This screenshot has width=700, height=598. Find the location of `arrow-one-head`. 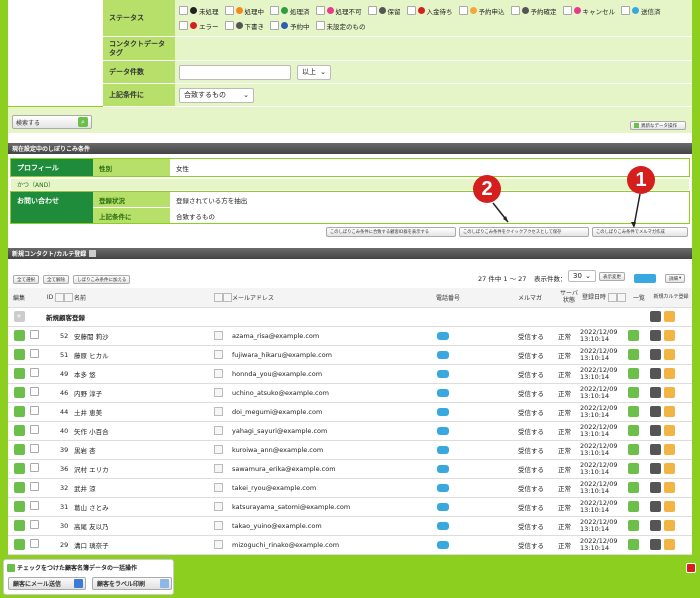

arrow-one-head is located at coordinates (633, 225).